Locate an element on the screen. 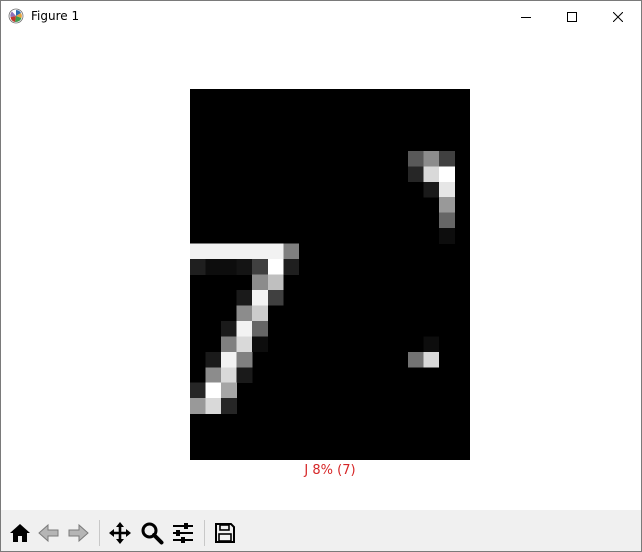  matplotlib-icon is located at coordinates (16, 16).